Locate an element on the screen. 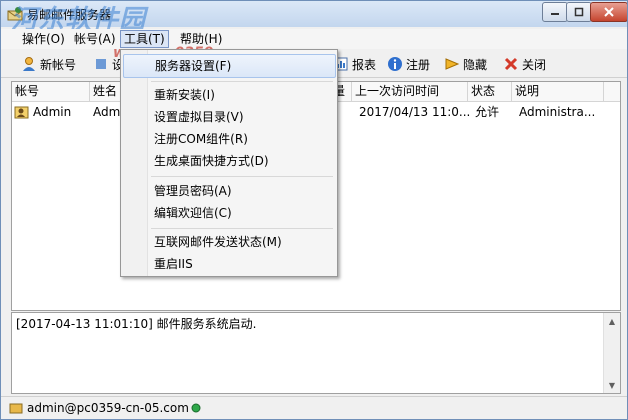 This screenshot has width=628, height=420. hide-button: 隐藏 is located at coordinates (465, 64).